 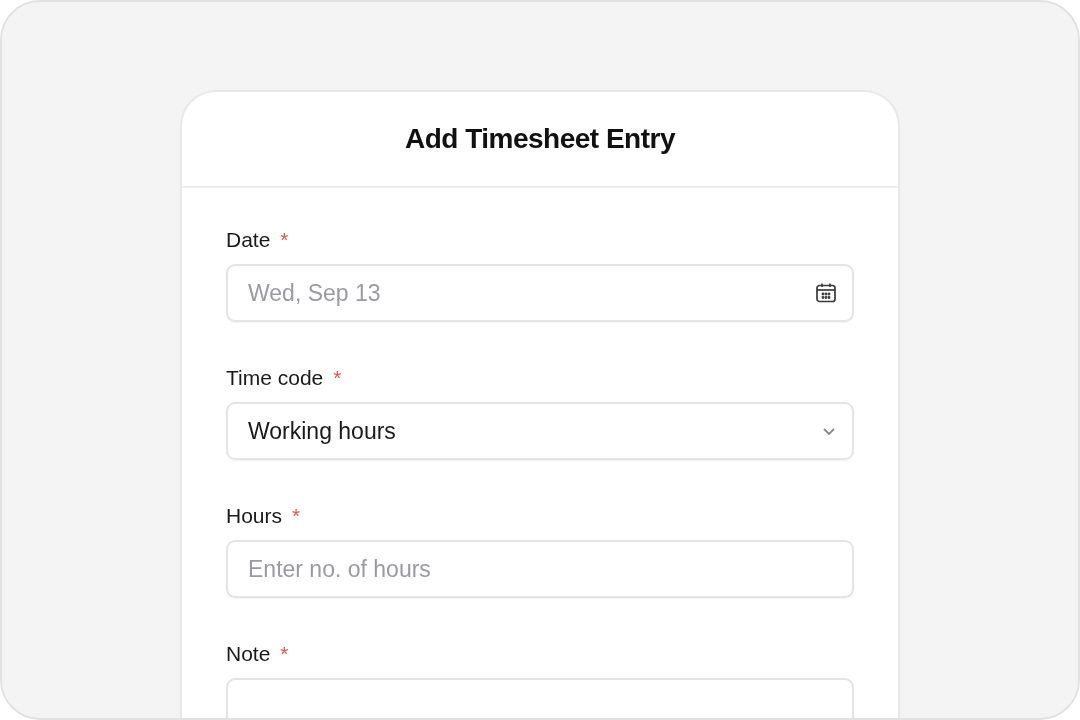 What do you see at coordinates (248, 654) in the screenshot?
I see `field-label: Note` at bounding box center [248, 654].